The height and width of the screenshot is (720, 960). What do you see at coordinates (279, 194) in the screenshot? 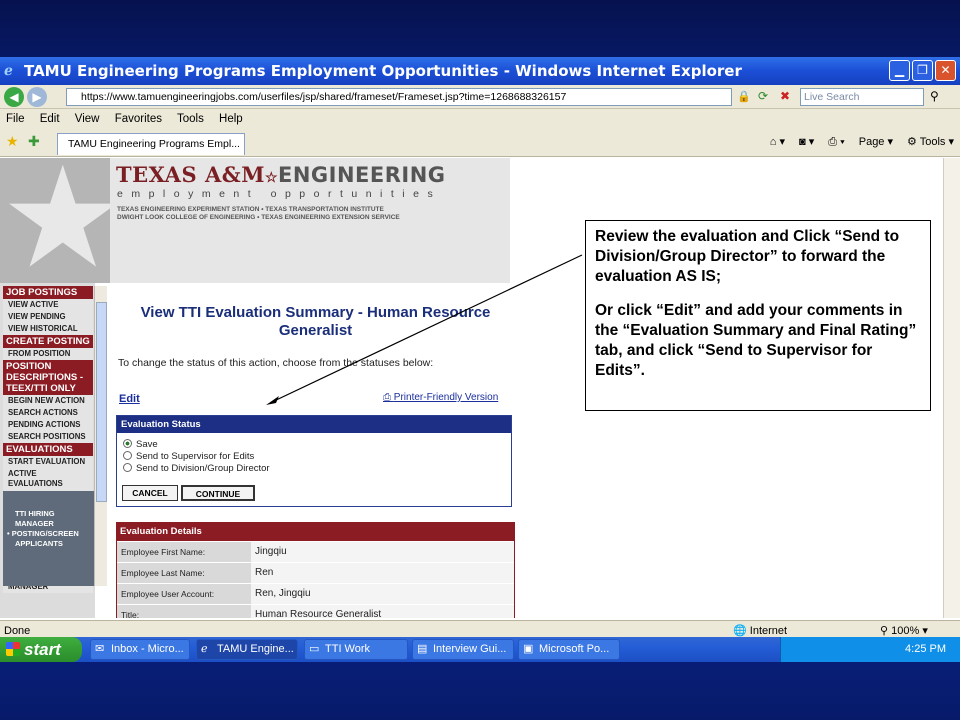
I see `logo-subtitle: employment opportunities` at bounding box center [279, 194].